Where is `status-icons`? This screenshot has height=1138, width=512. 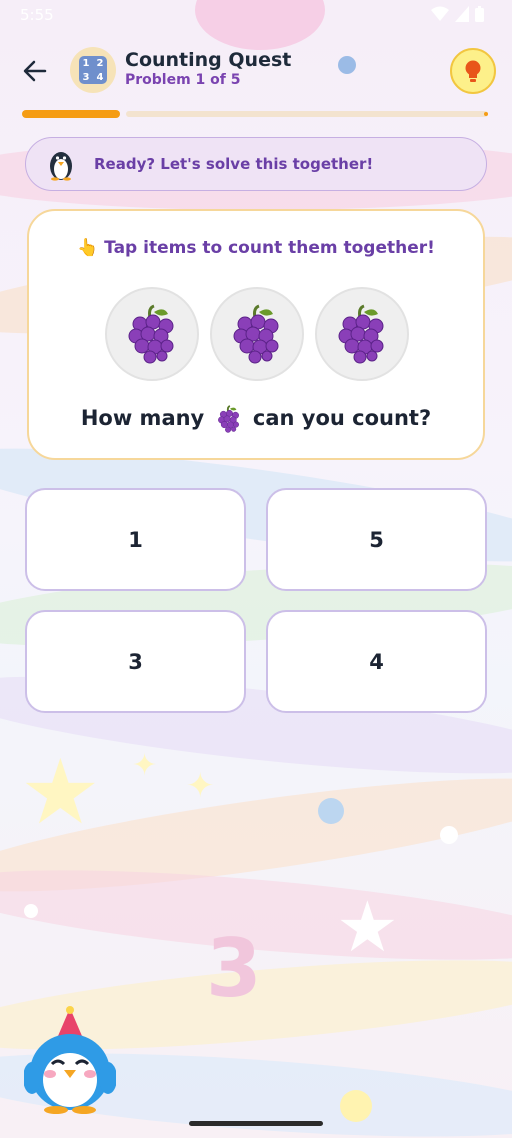 status-icons is located at coordinates (457, 14).